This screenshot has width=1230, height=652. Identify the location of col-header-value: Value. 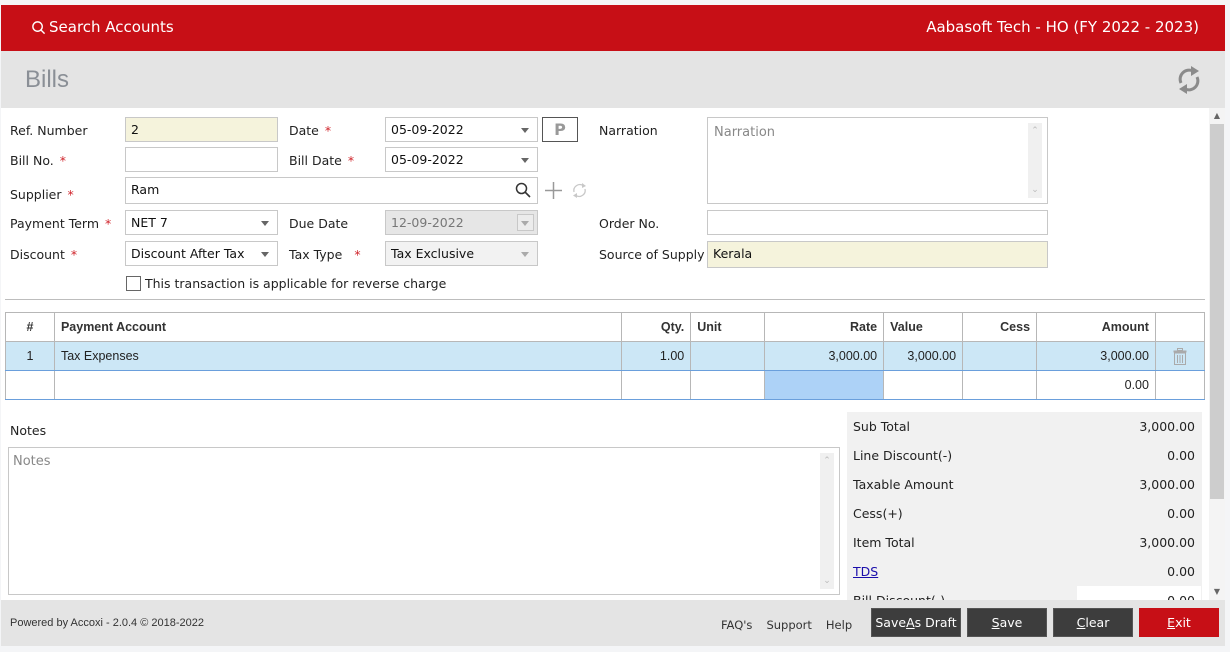
(923, 327).